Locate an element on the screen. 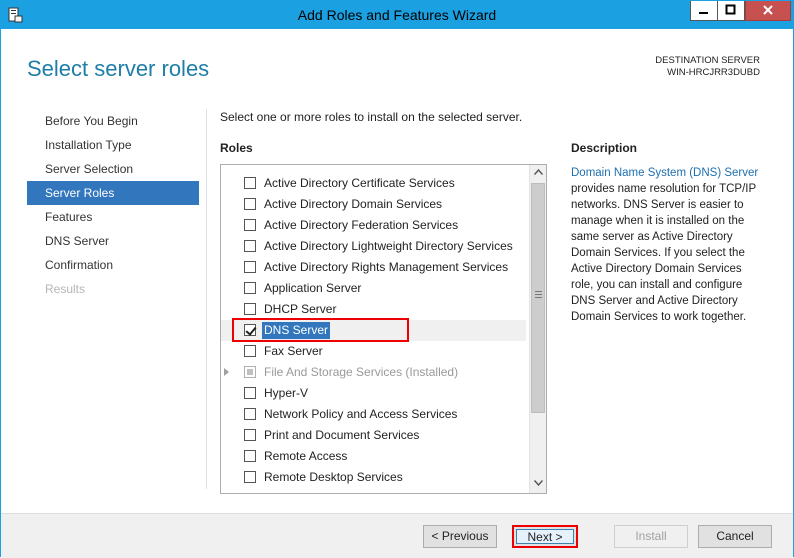 This screenshot has width=794, height=558. role-item: Network Policy and Access Services is located at coordinates (373, 414).